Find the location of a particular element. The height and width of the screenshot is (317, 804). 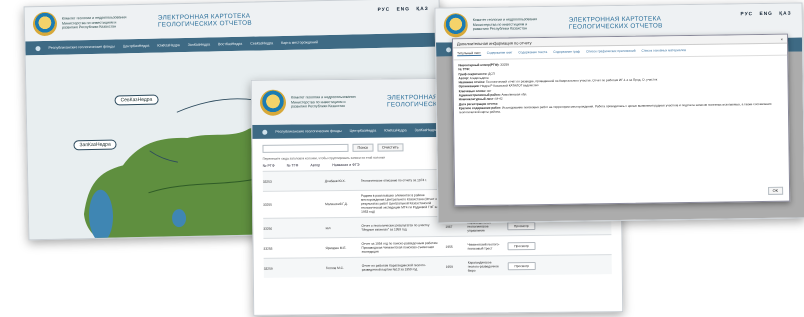

col-title: Название и ФГЭ is located at coordinates (345, 165).